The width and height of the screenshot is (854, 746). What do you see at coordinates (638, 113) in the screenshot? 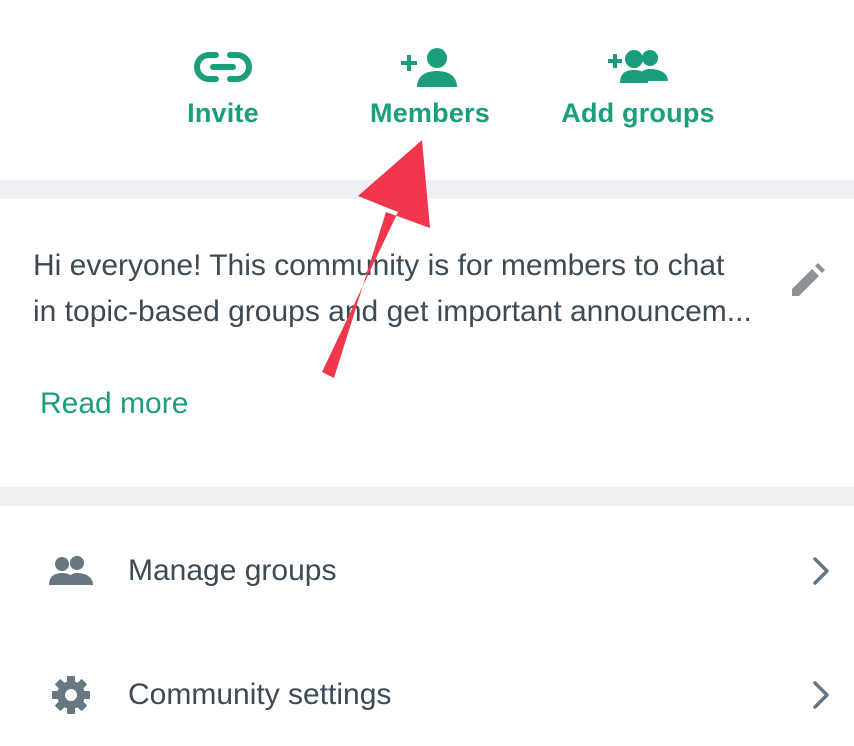
I see `add-groups-label: Add groups` at bounding box center [638, 113].